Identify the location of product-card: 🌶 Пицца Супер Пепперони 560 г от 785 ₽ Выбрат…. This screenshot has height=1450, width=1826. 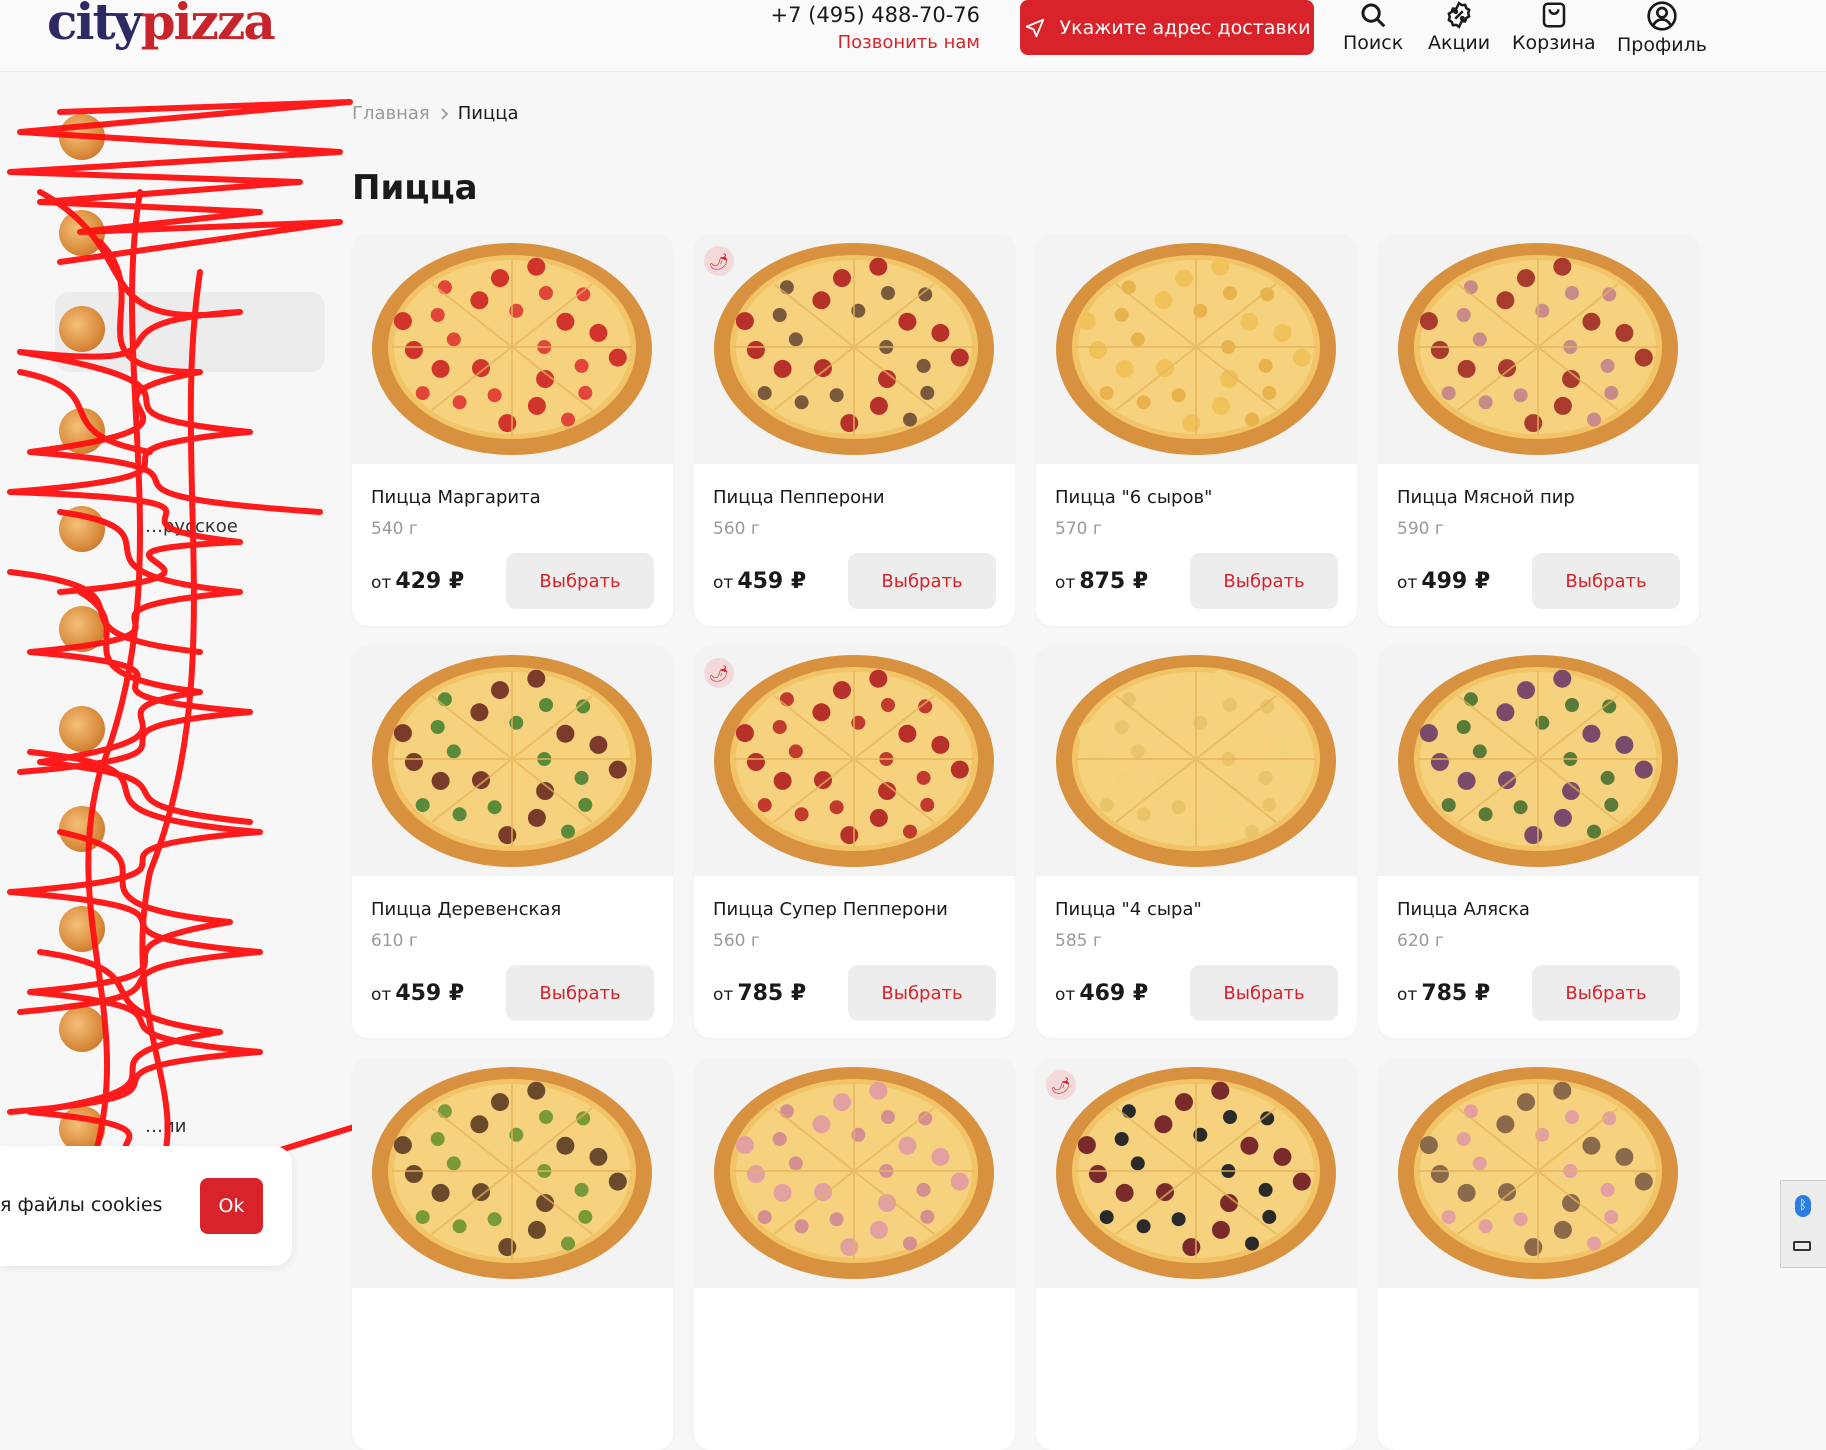
(854, 842).